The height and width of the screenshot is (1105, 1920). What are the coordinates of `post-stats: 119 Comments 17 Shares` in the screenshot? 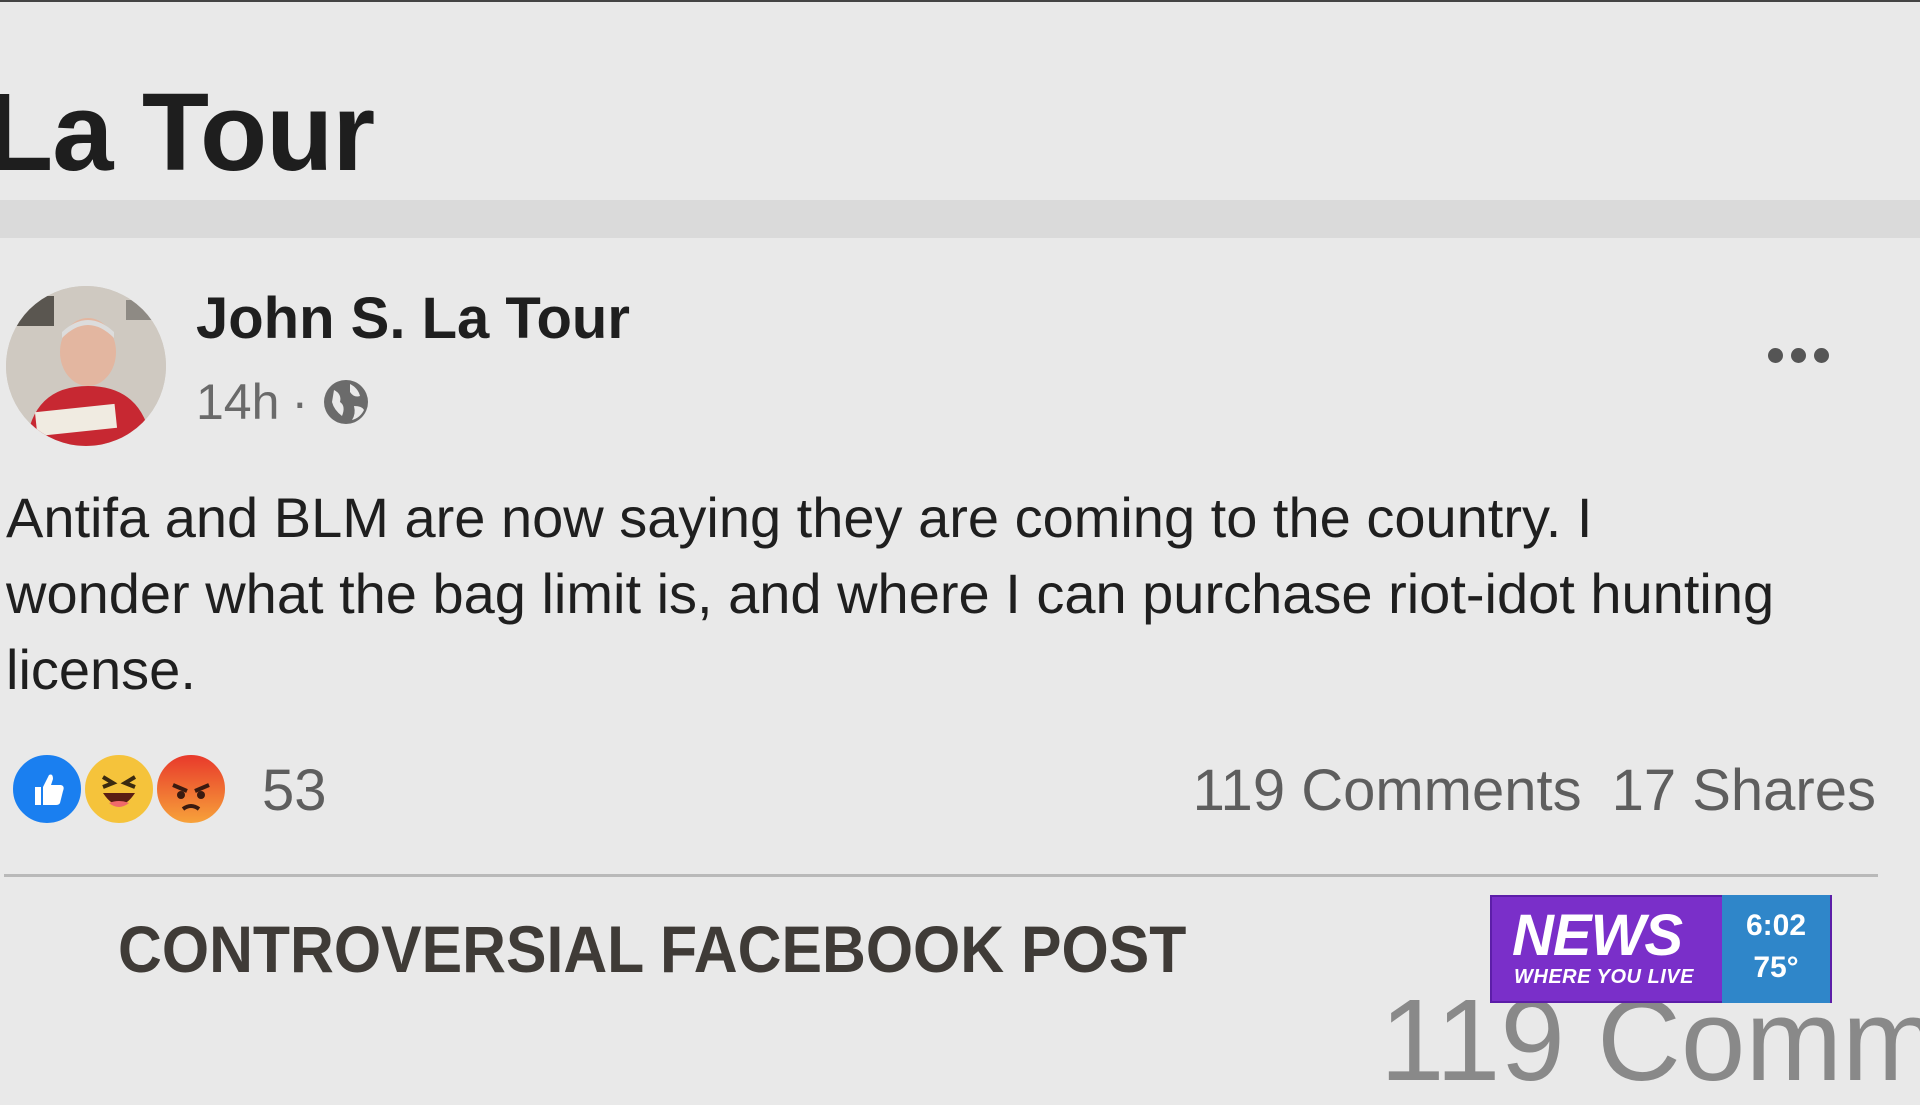 It's located at (1534, 791).